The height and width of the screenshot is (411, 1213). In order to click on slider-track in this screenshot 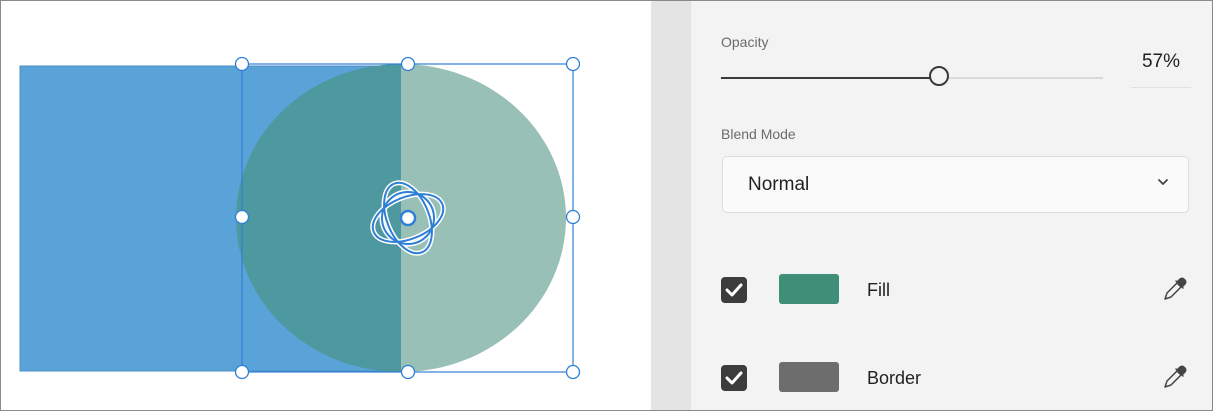, I will do `click(912, 78)`.